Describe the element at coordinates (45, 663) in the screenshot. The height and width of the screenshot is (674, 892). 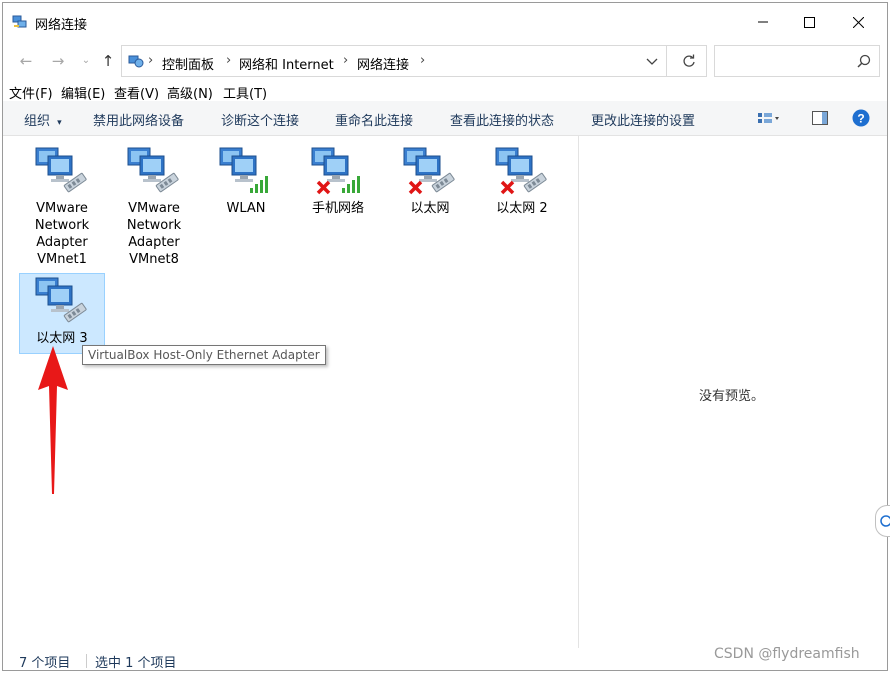
I see `item-count: 7 个项目` at that location.